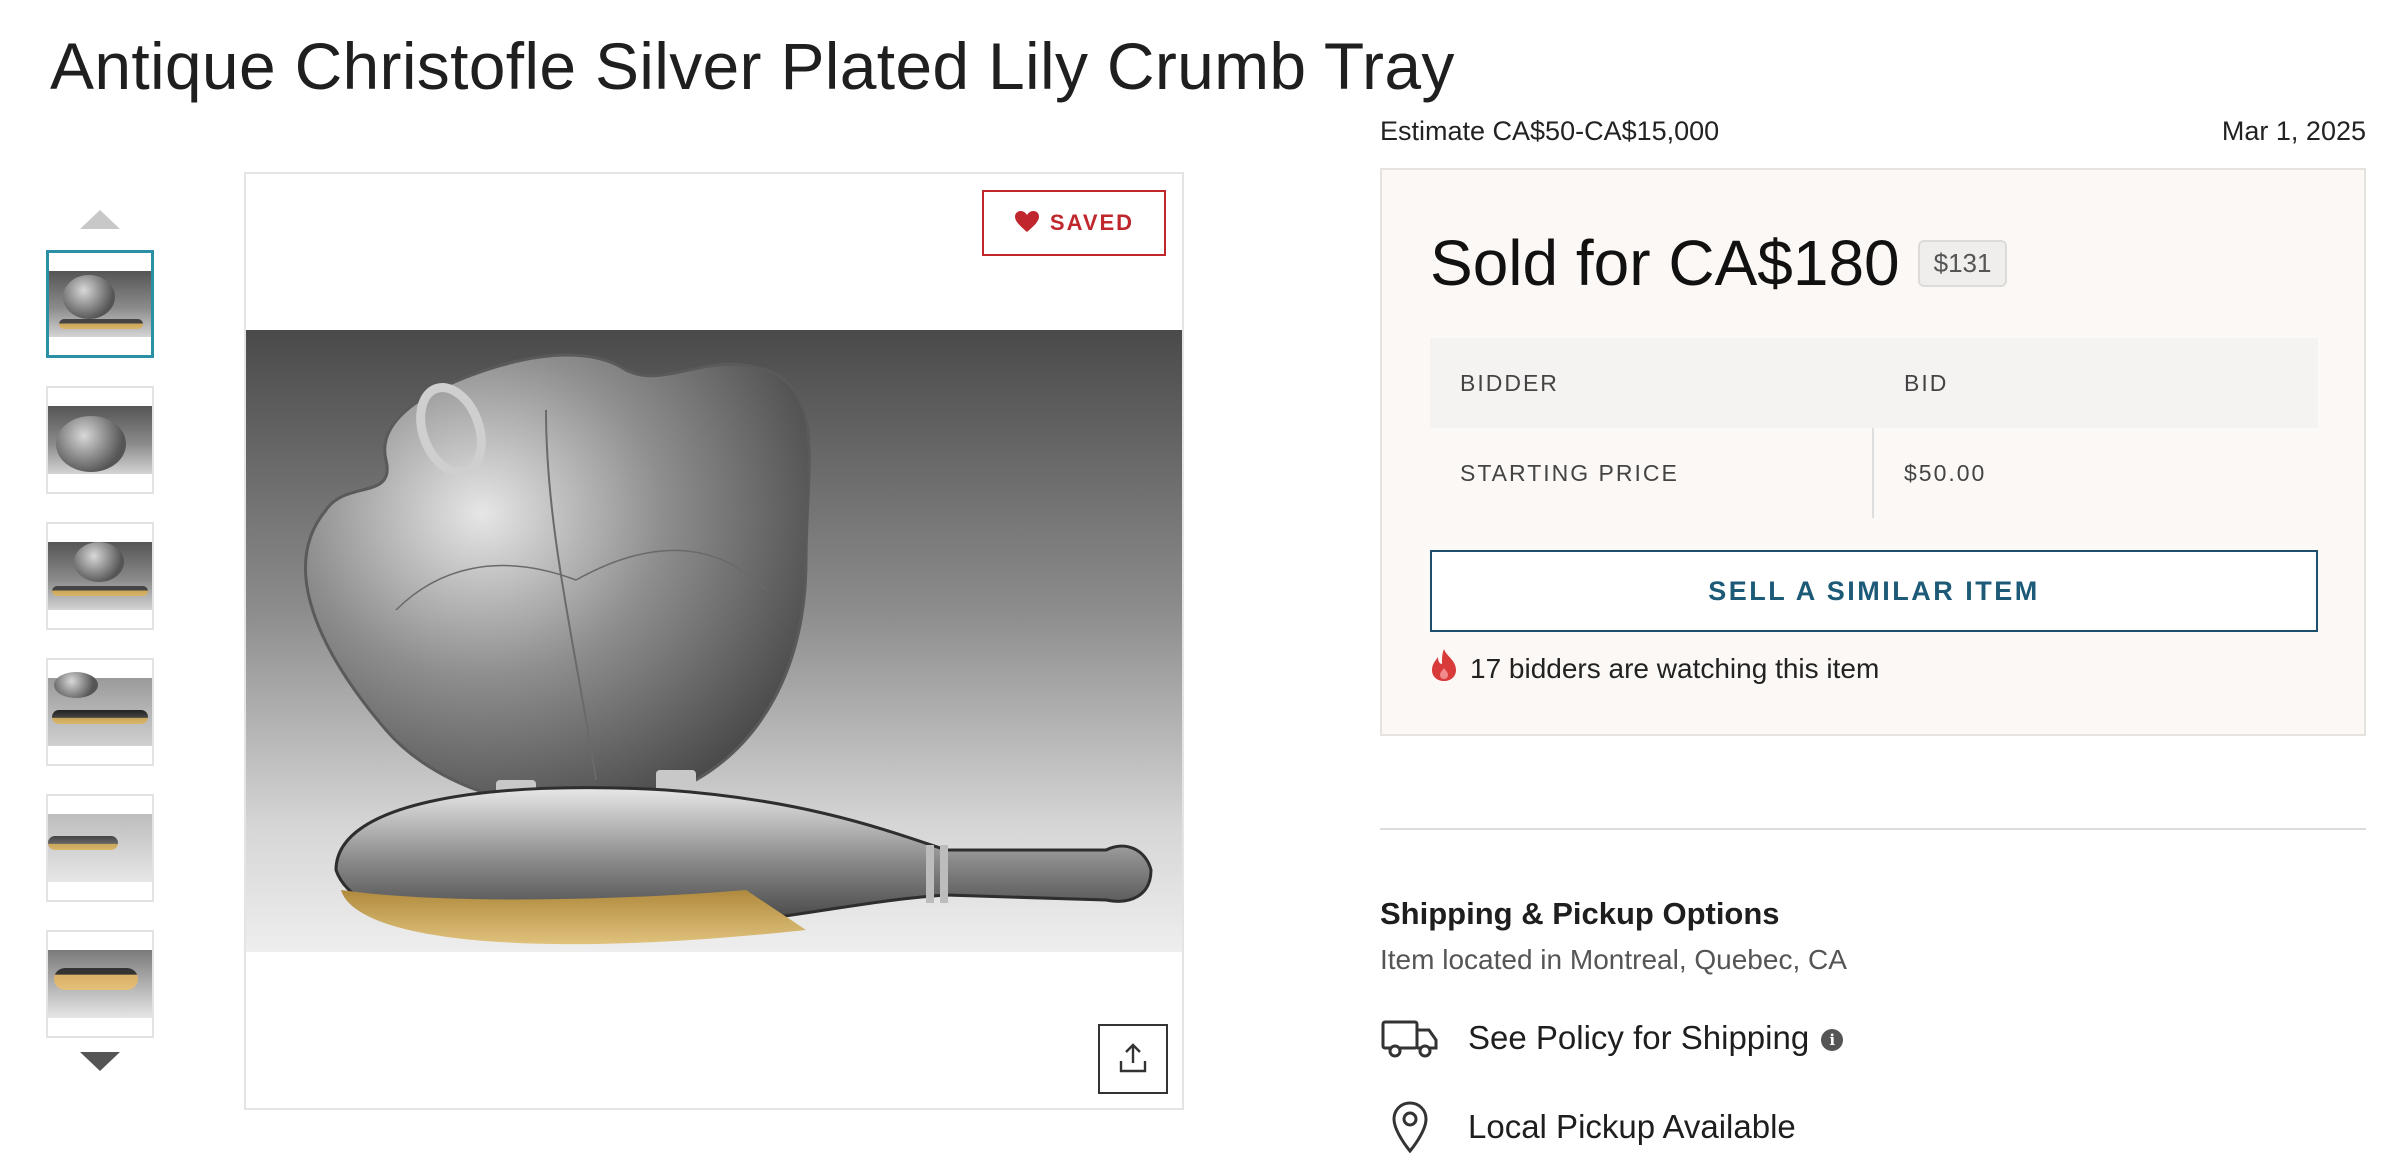  What do you see at coordinates (1410, 1038) in the screenshot?
I see `truck-icon` at bounding box center [1410, 1038].